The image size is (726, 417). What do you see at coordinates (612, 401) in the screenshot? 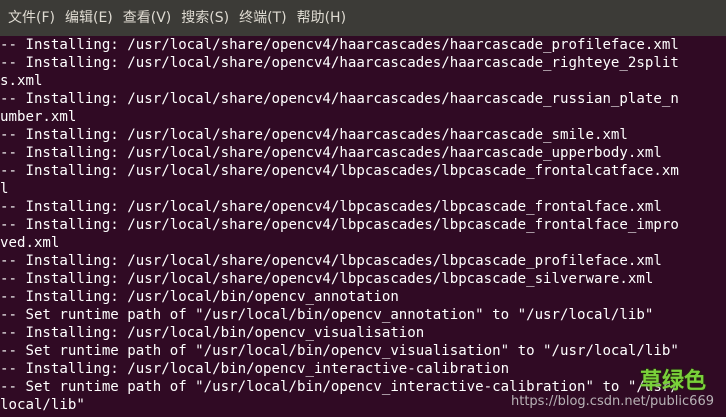
I see `watermark-url: https://blog.csdn.net/public669` at bounding box center [612, 401].